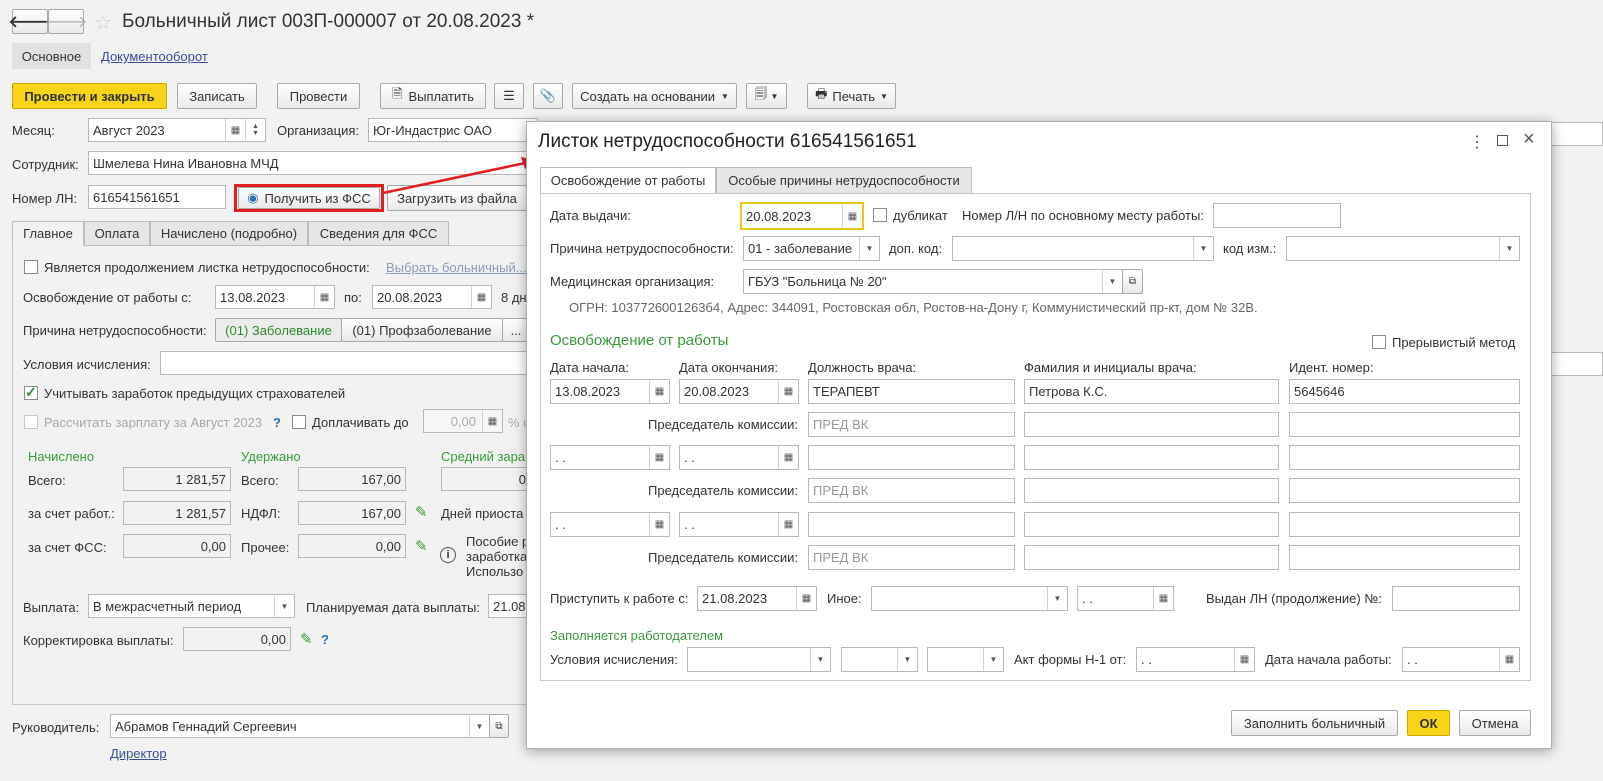 This screenshot has width=1603, height=781. What do you see at coordinates (1461, 659) in the screenshot?
I see `work-start-field: . . ▦` at bounding box center [1461, 659].